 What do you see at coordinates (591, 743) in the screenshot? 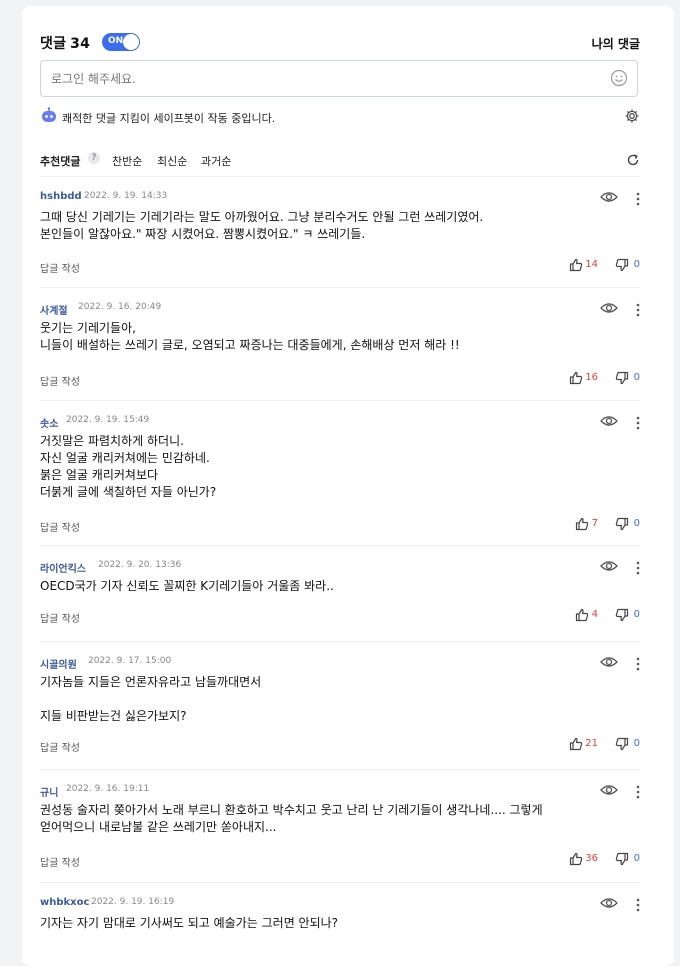
I see `like-count: 21` at bounding box center [591, 743].